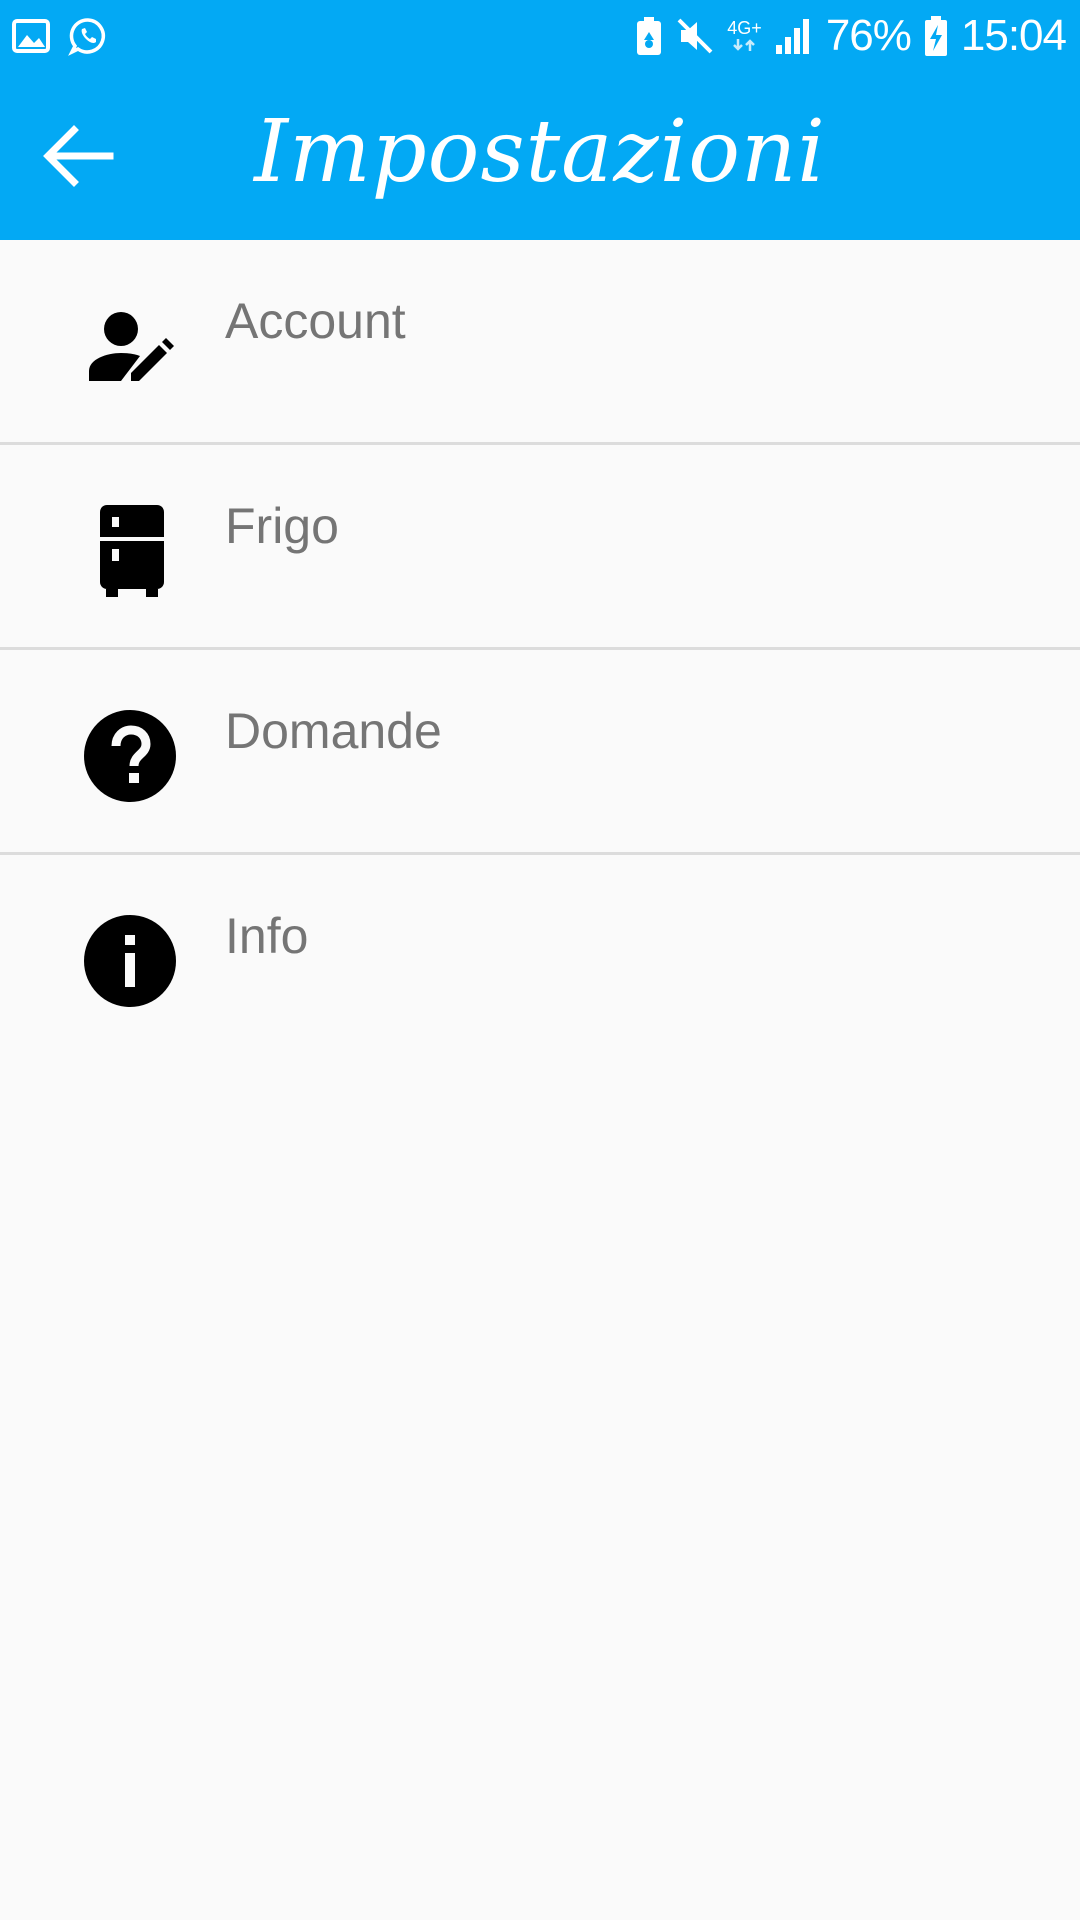 This screenshot has height=1920, width=1080. I want to click on network-4g-icon: 4G+, so click(744, 36).